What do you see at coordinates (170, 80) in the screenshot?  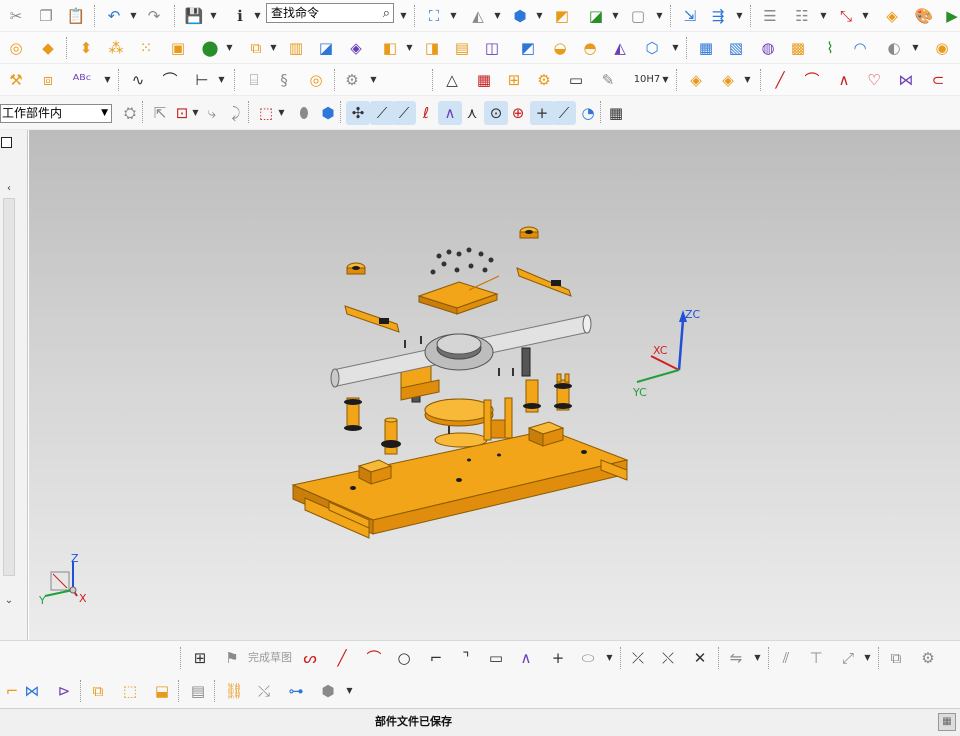 I see `sketch-curve-icon: ⌒` at bounding box center [170, 80].